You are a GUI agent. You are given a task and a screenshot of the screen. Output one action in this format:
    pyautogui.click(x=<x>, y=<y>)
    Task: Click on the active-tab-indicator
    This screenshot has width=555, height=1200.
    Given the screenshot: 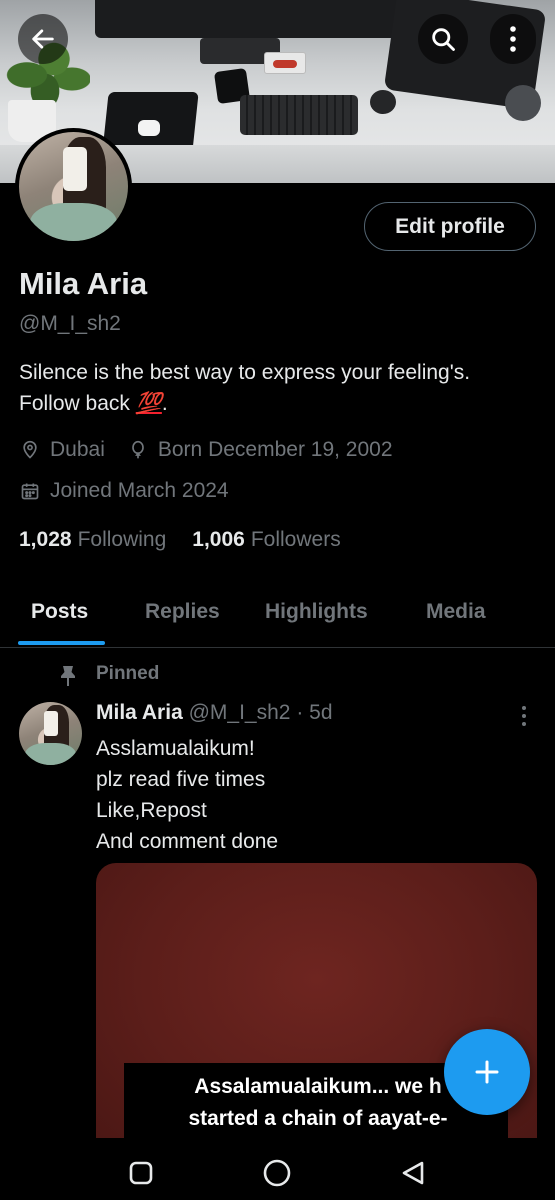 What is the action you would take?
    pyautogui.click(x=61, y=643)
    